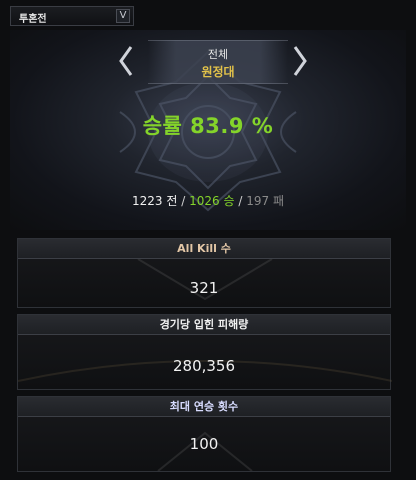  I want to click on win-count: 1026 승, so click(212, 201).